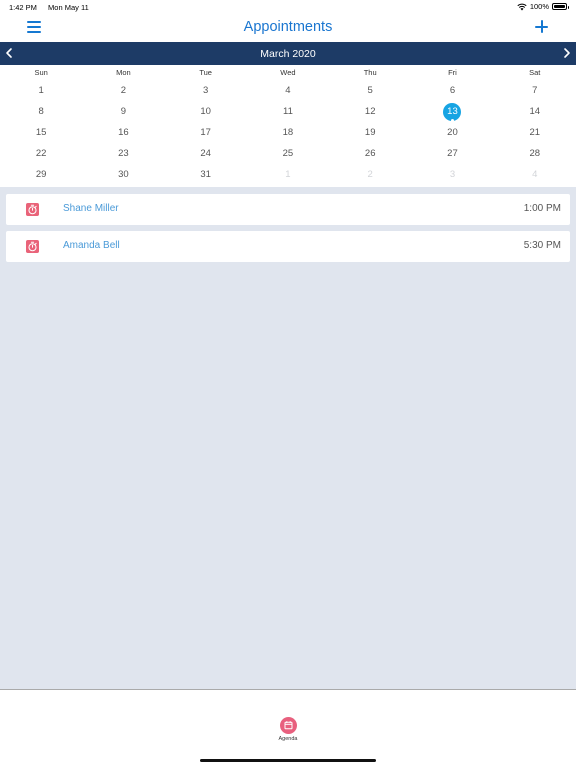  I want to click on calendar-day: 10, so click(206, 111).